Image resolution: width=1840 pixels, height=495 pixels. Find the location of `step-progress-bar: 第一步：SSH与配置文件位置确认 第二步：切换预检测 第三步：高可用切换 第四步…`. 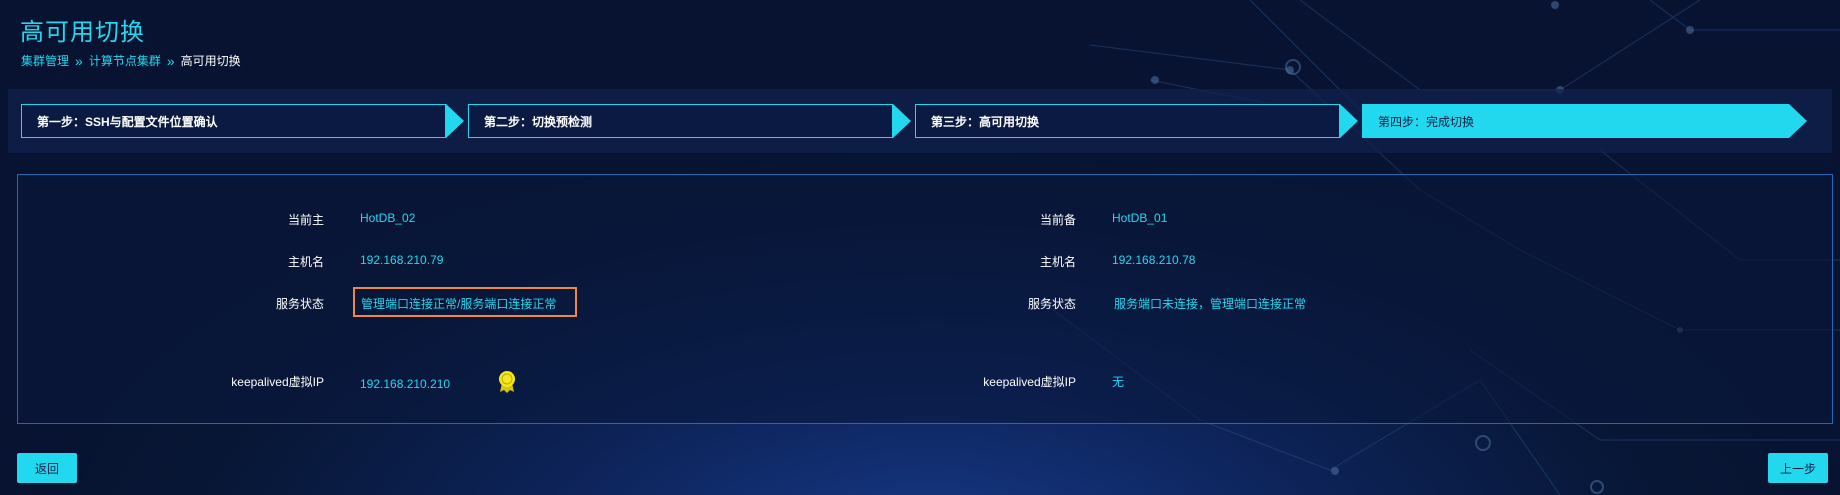

step-progress-bar: 第一步：SSH与配置文件位置确认 第二步：切换预检测 第三步：高可用切换 第四步… is located at coordinates (920, 121).